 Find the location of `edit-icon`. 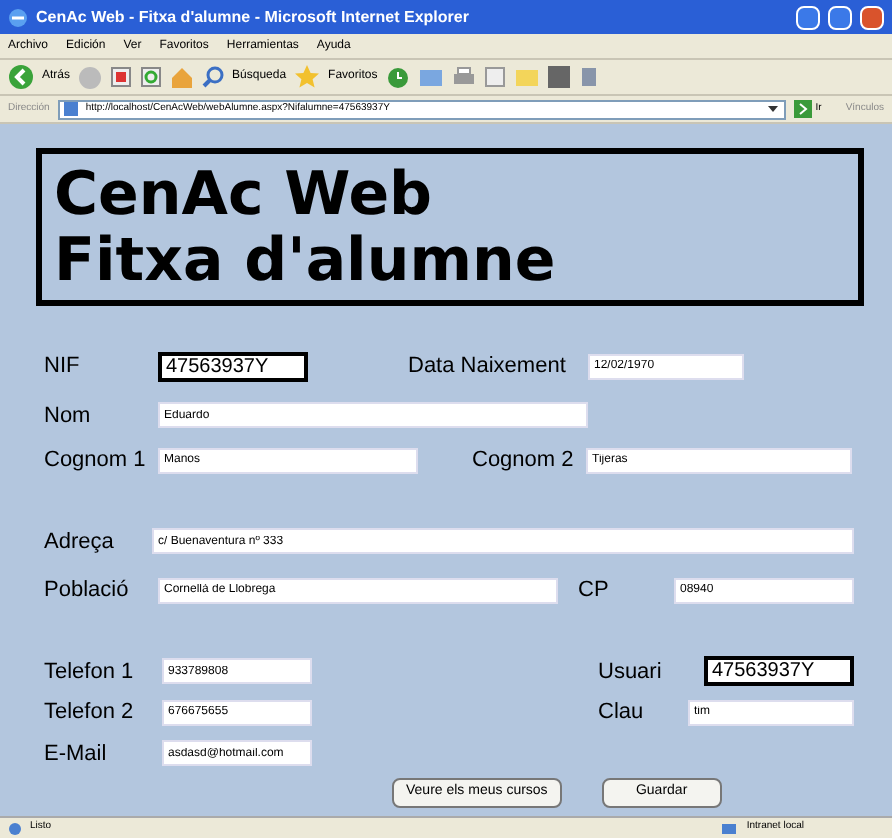

edit-icon is located at coordinates (494, 77).